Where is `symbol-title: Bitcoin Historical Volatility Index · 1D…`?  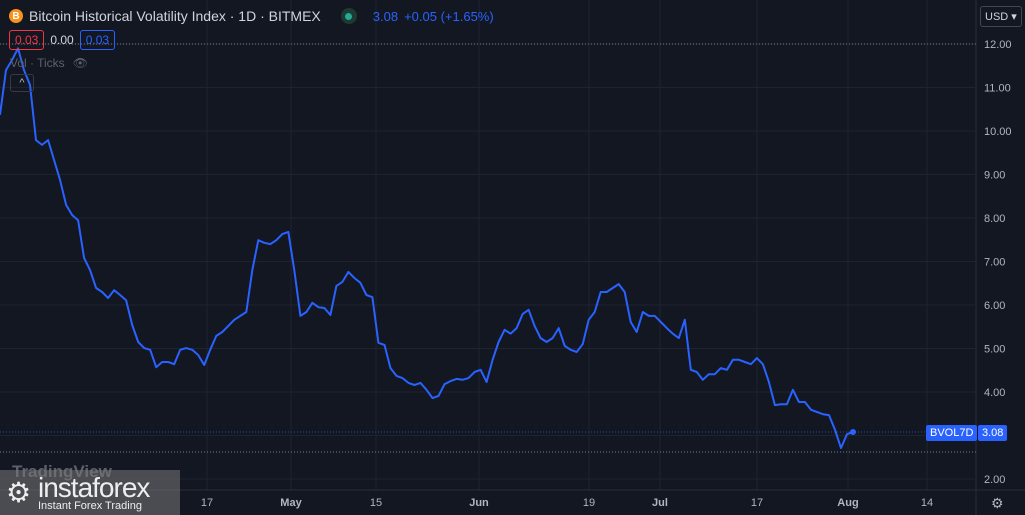 symbol-title: Bitcoin Historical Volatility Index · 1D… is located at coordinates (175, 16).